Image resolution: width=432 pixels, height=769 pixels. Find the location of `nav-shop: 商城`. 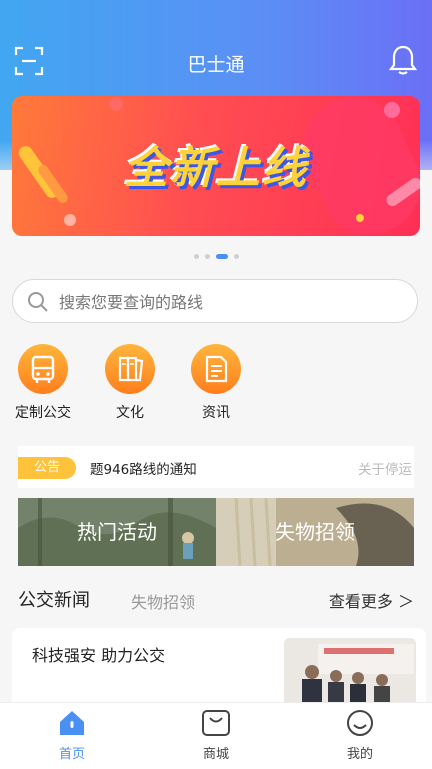

nav-shop: 商城 is located at coordinates (216, 735).